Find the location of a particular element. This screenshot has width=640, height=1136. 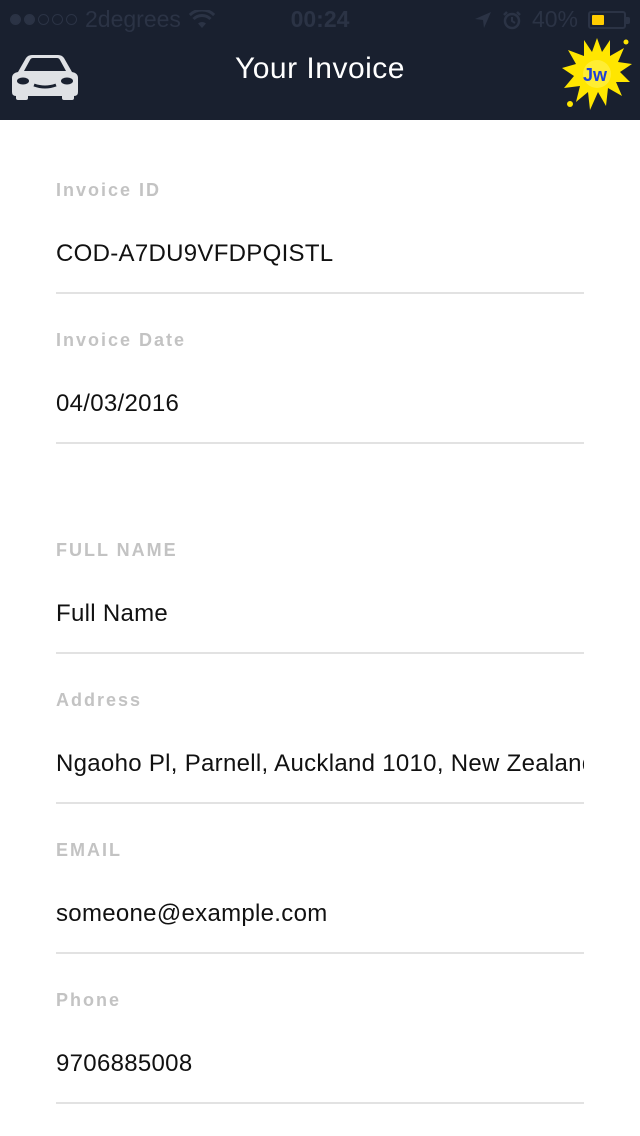

phone-input: 9706885008 is located at coordinates (320, 1064).